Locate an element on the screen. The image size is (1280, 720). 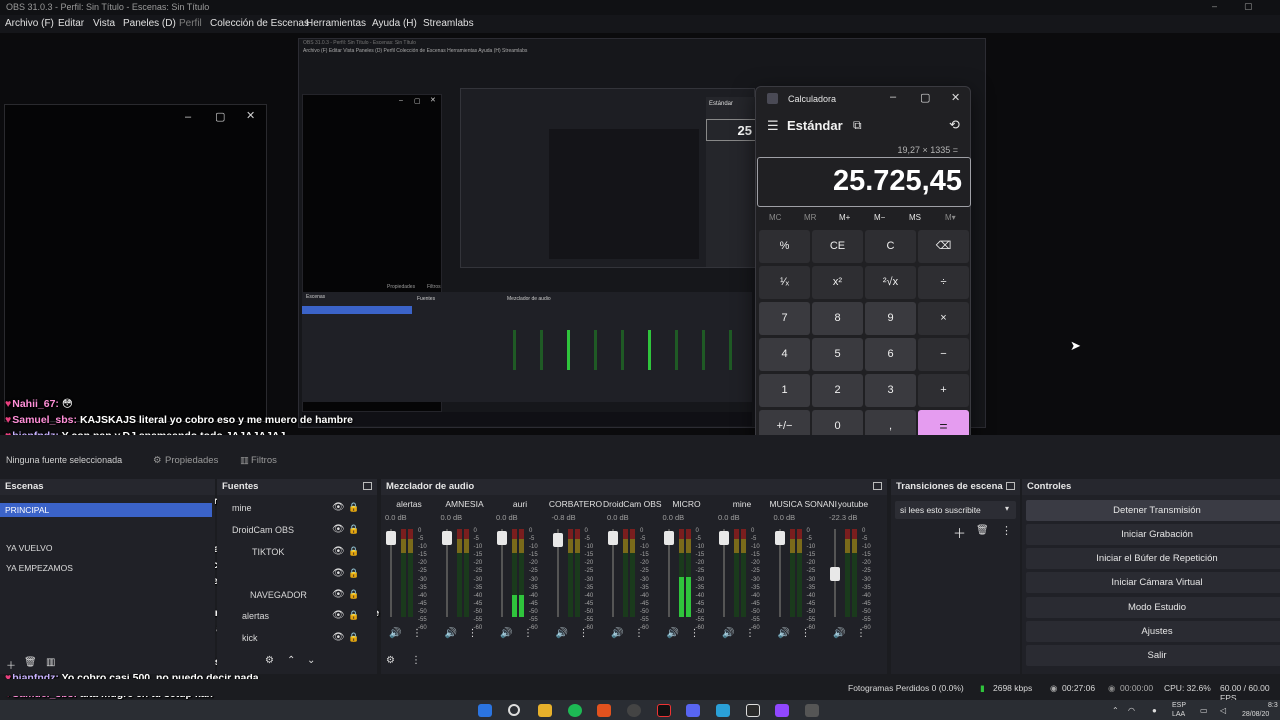
calc-key: + is located at coordinates (943, 390).